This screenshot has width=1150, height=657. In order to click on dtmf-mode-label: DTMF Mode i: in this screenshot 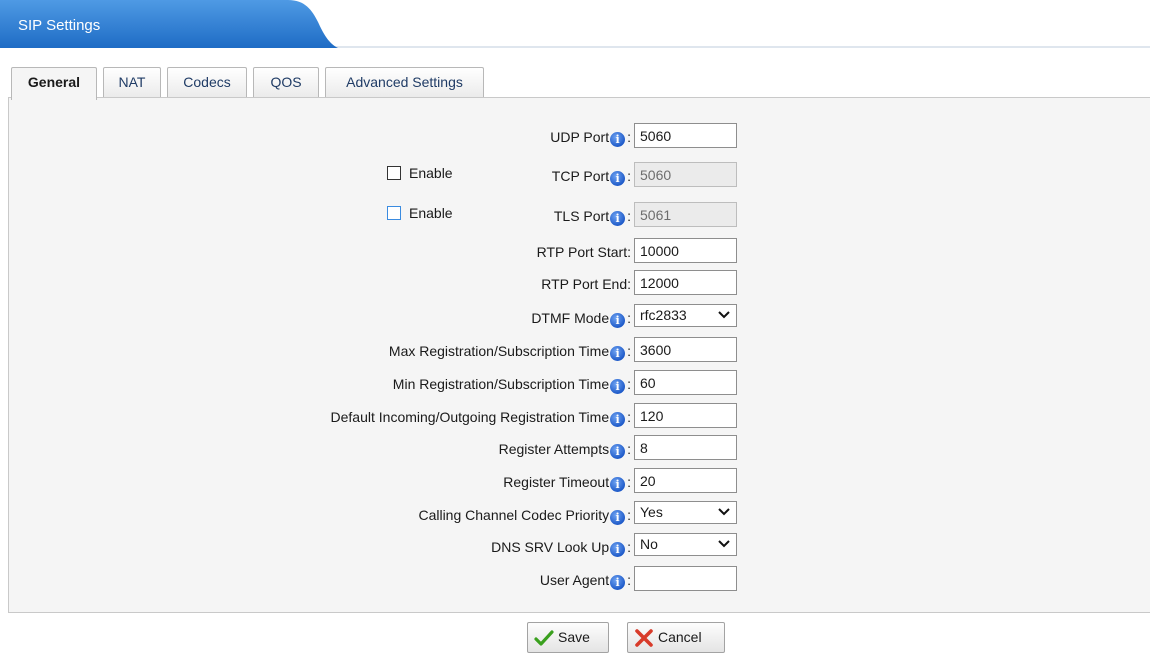, I will do `click(581, 319)`.